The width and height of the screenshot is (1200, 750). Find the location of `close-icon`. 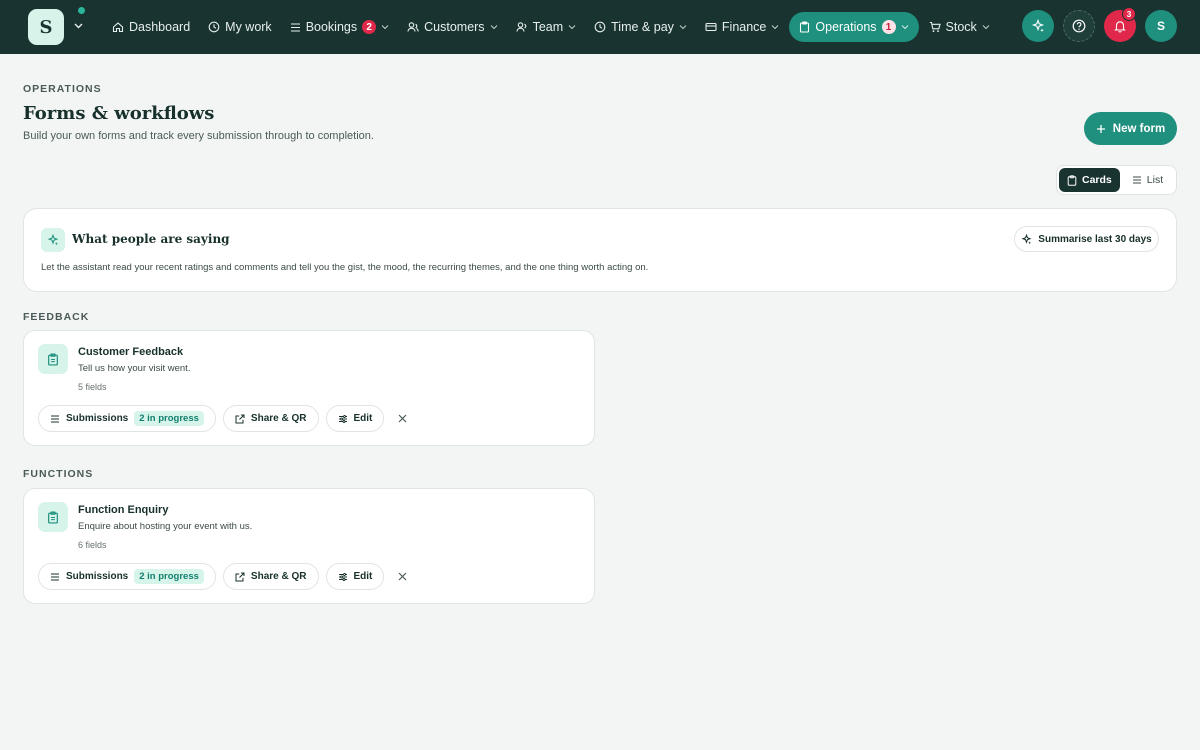

close-icon is located at coordinates (402, 576).